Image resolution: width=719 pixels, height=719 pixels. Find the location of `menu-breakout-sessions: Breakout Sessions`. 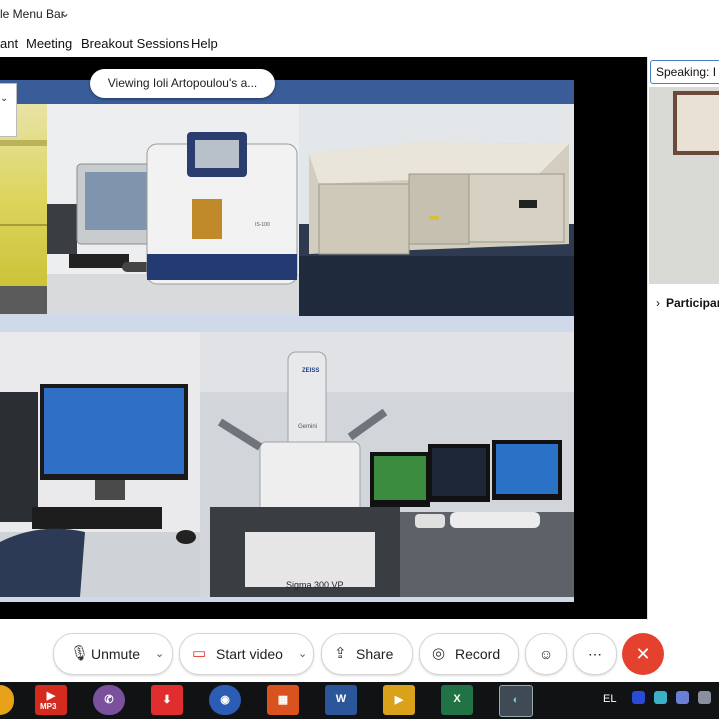

menu-breakout-sessions: Breakout Sessions is located at coordinates (135, 43).